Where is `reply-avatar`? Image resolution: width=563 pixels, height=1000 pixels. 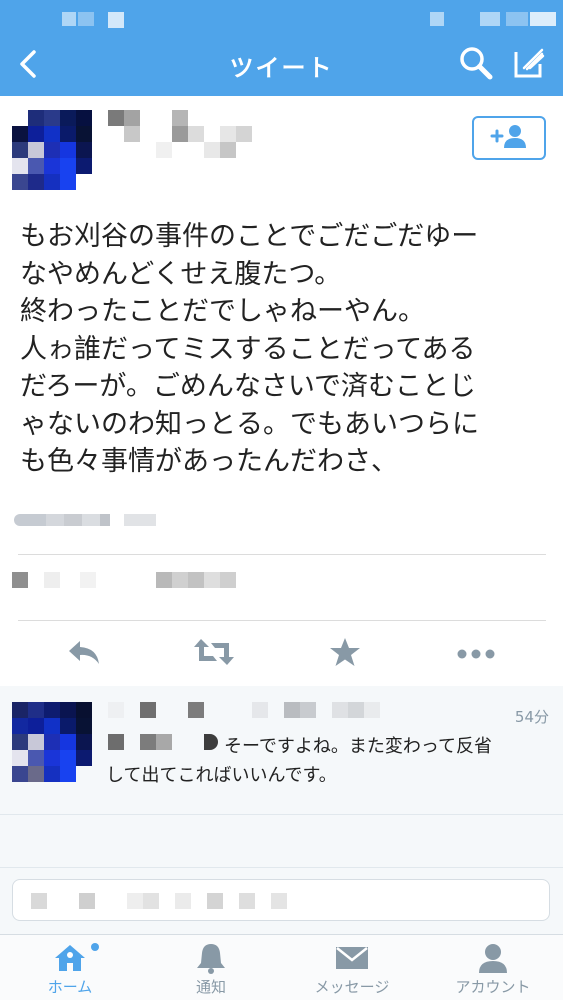 reply-avatar is located at coordinates (52, 742).